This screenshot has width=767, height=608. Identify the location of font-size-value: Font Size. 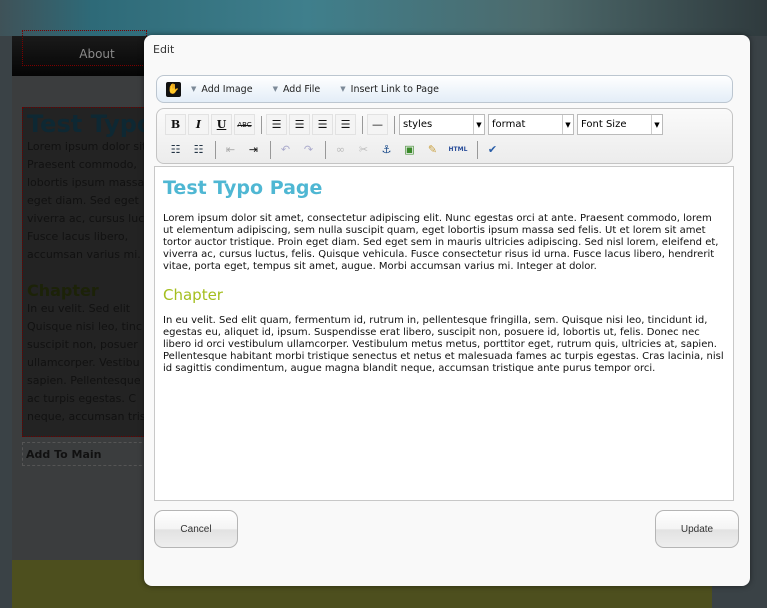
(604, 124).